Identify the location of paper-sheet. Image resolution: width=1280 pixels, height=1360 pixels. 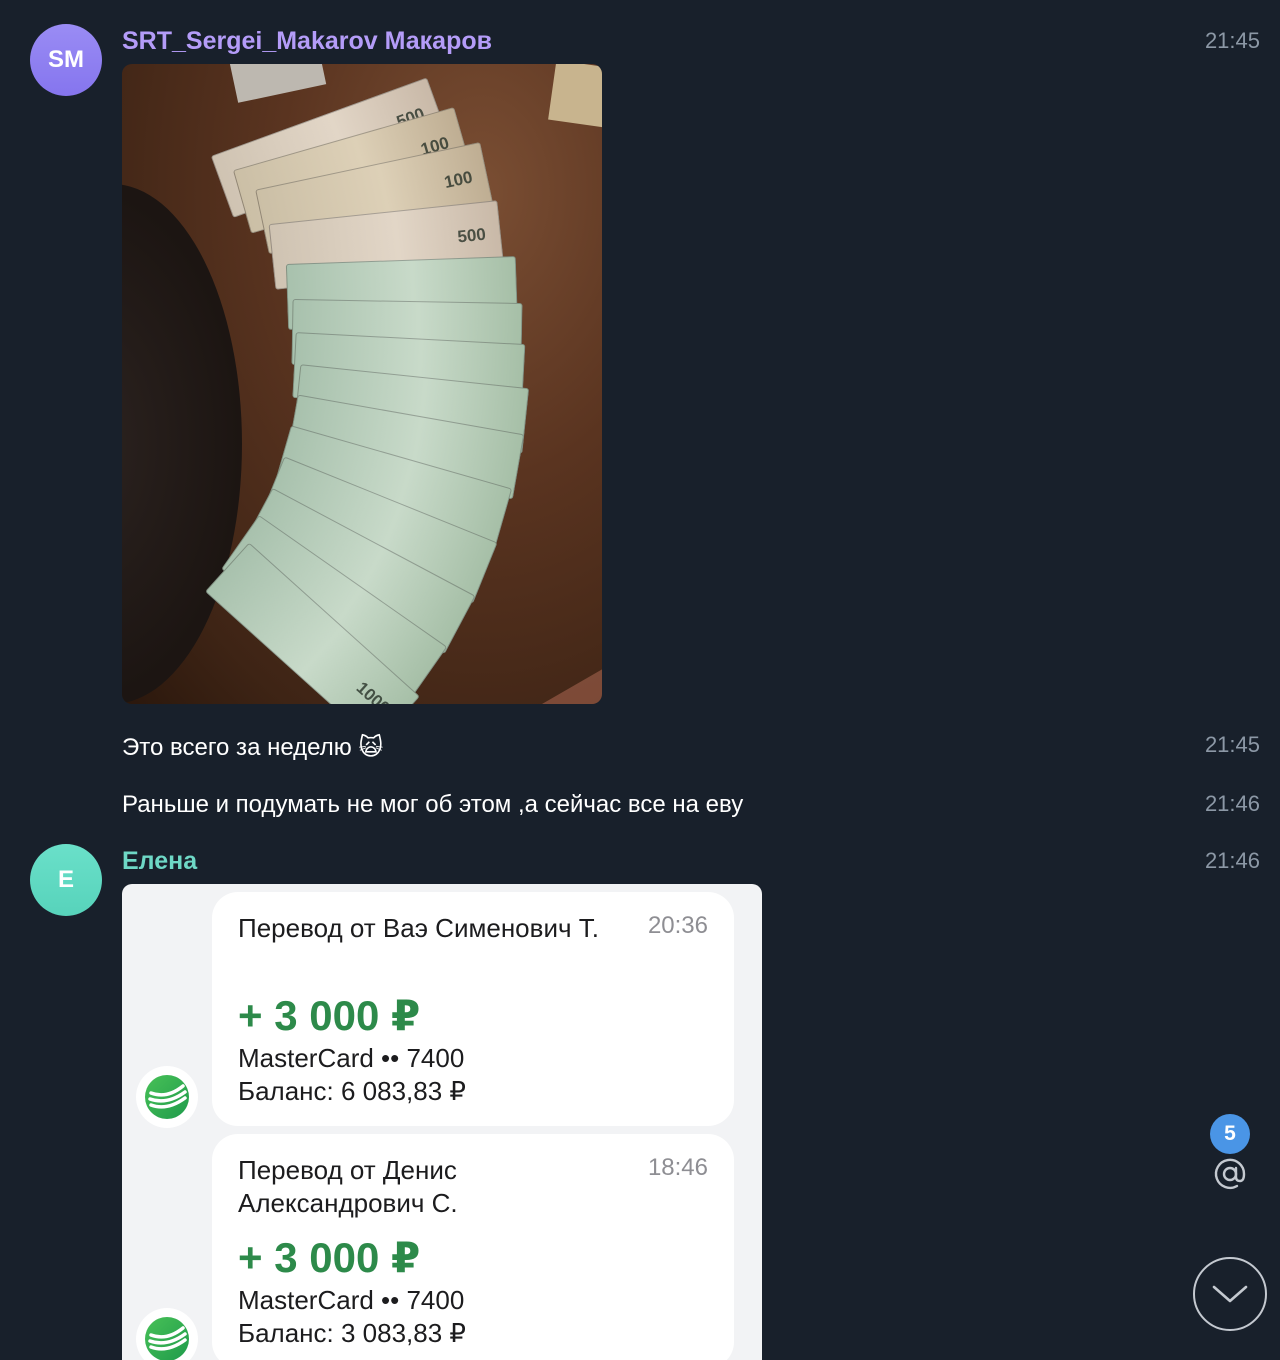
(277, 83).